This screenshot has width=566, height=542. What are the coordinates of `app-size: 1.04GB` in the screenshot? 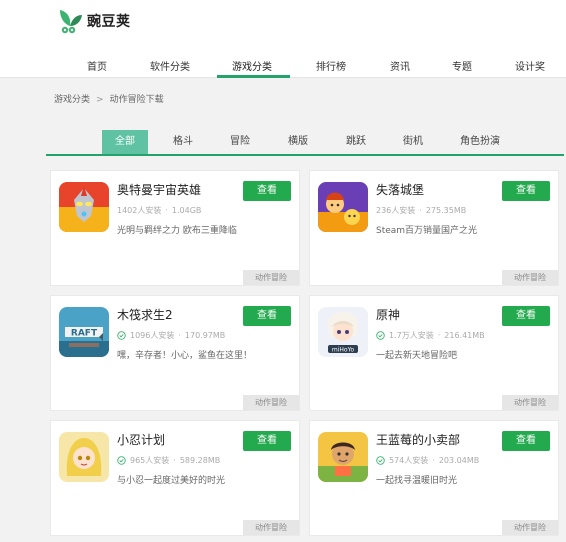 It's located at (186, 210).